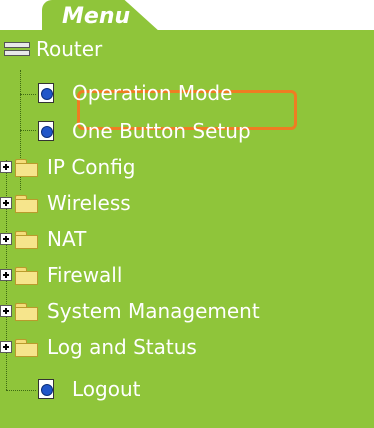 The height and width of the screenshot is (428, 374). Describe the element at coordinates (89, 203) in the screenshot. I see `menu-item-label: Wireless` at that location.